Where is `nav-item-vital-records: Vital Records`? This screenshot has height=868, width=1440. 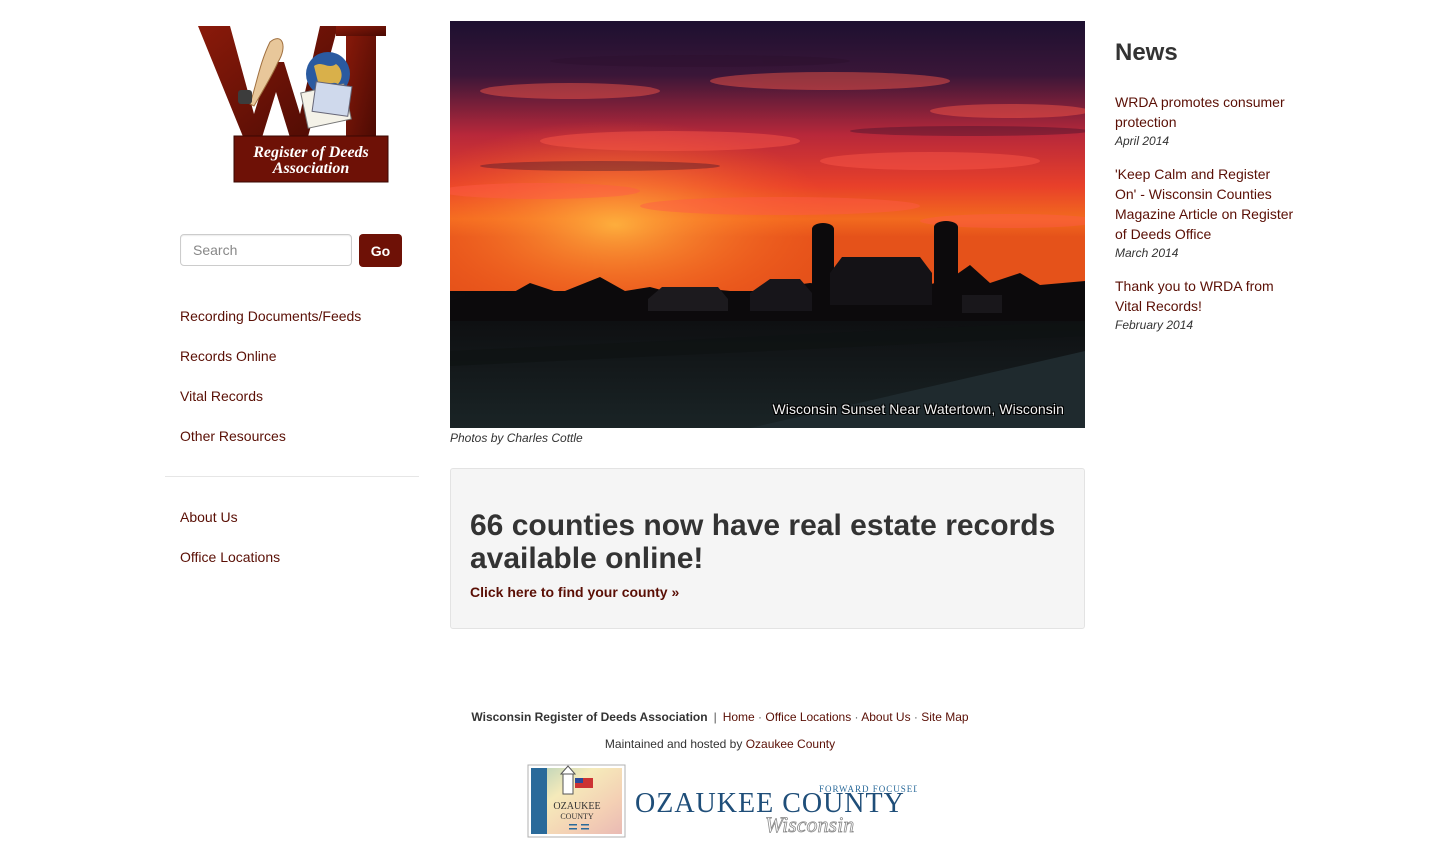 nav-item-vital-records: Vital Records is located at coordinates (221, 396).